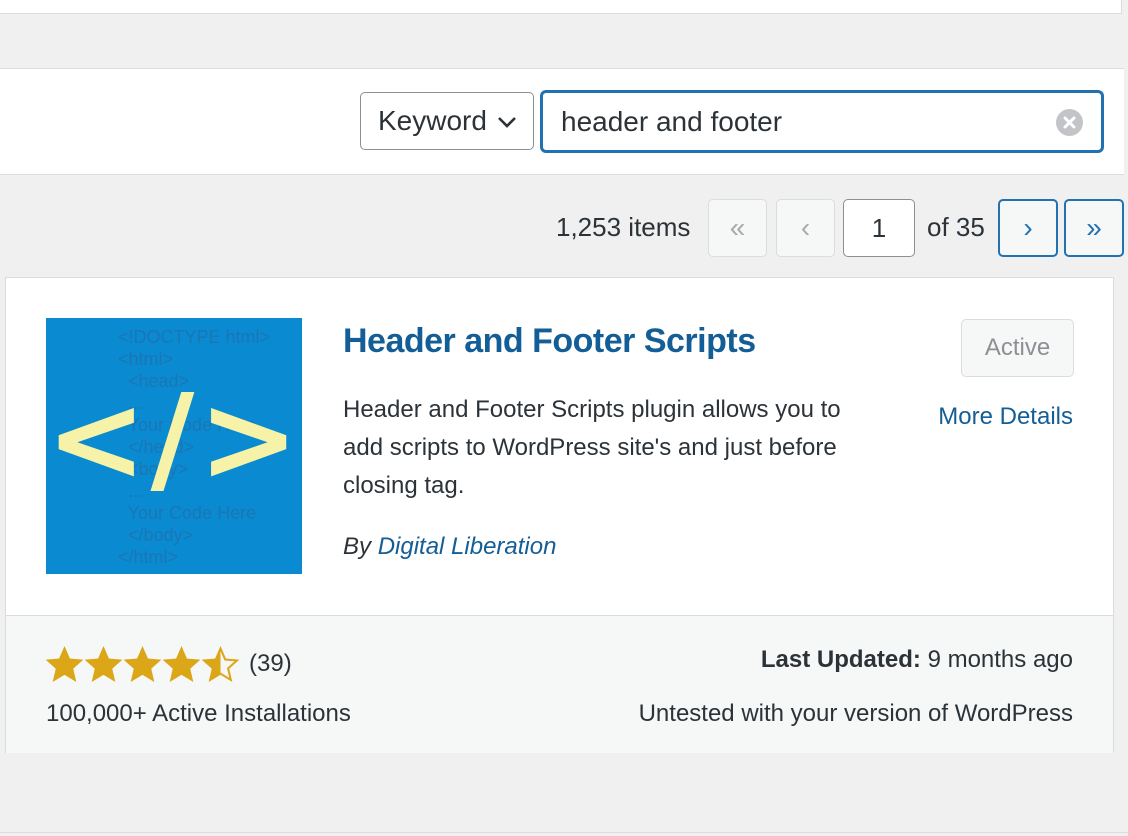 Image resolution: width=1128 pixels, height=836 pixels. Describe the element at coordinates (855, 713) in the screenshot. I see `compatibility-notice: Untested with your version of WordPress` at that location.